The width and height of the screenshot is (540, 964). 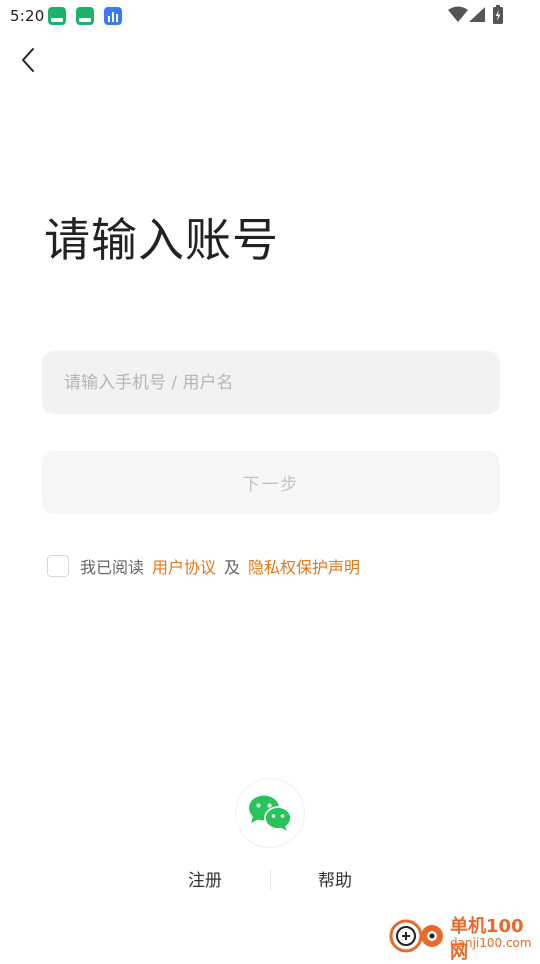 I want to click on page-title: 请输入账号, so click(x=161, y=240).